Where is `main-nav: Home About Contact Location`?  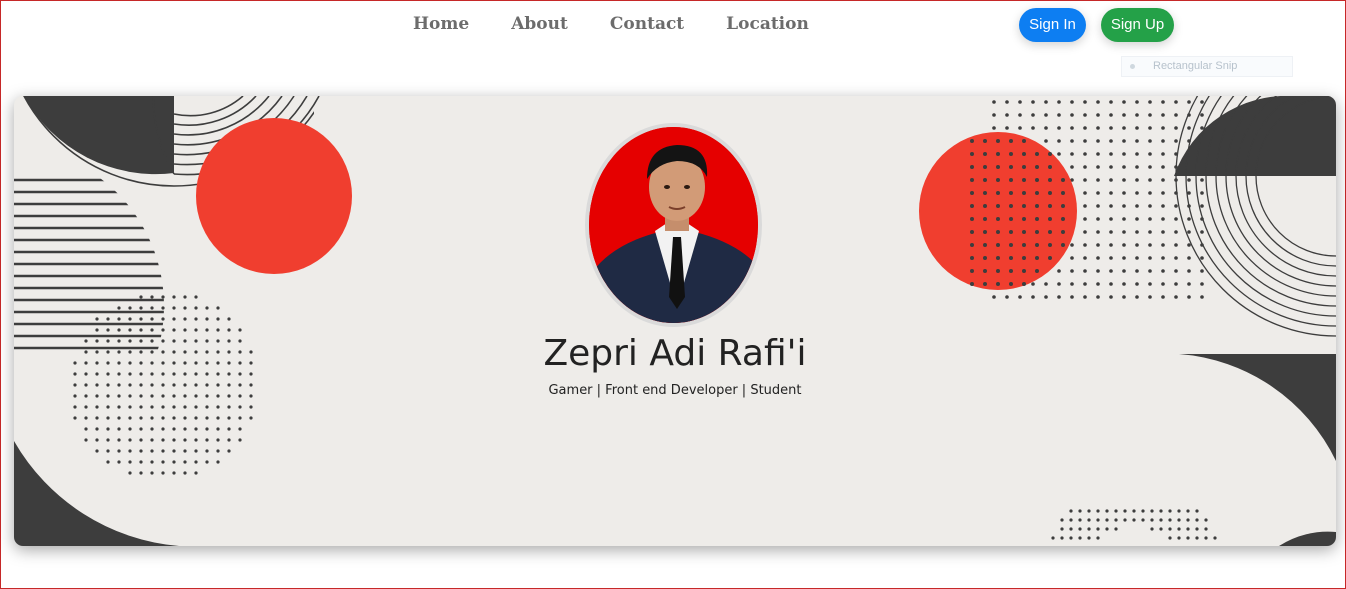 main-nav: Home About Contact Location is located at coordinates (611, 24).